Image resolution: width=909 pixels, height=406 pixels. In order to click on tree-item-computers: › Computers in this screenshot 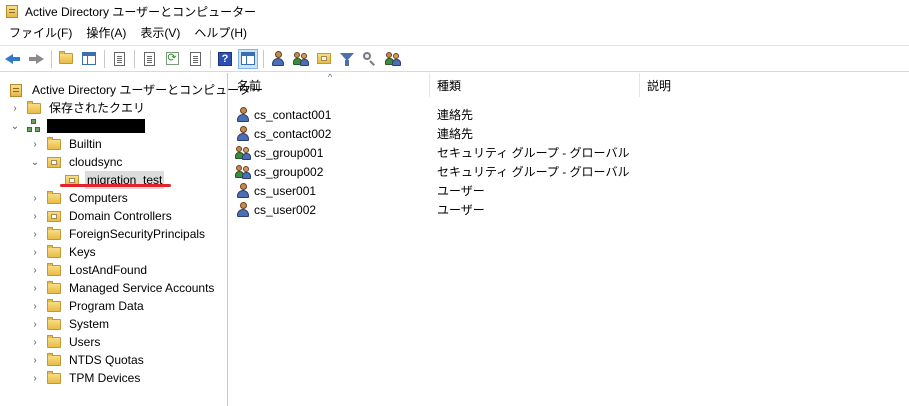, I will do `click(80, 198)`.